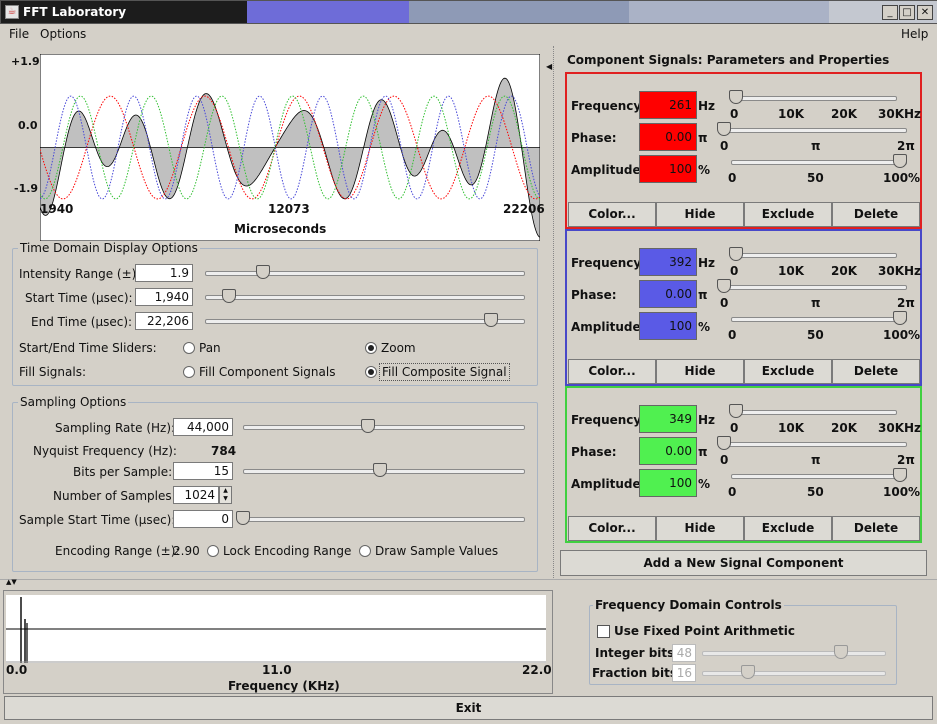 This screenshot has height=724, width=937. I want to click on integer-bits-slider-track, so click(794, 653).